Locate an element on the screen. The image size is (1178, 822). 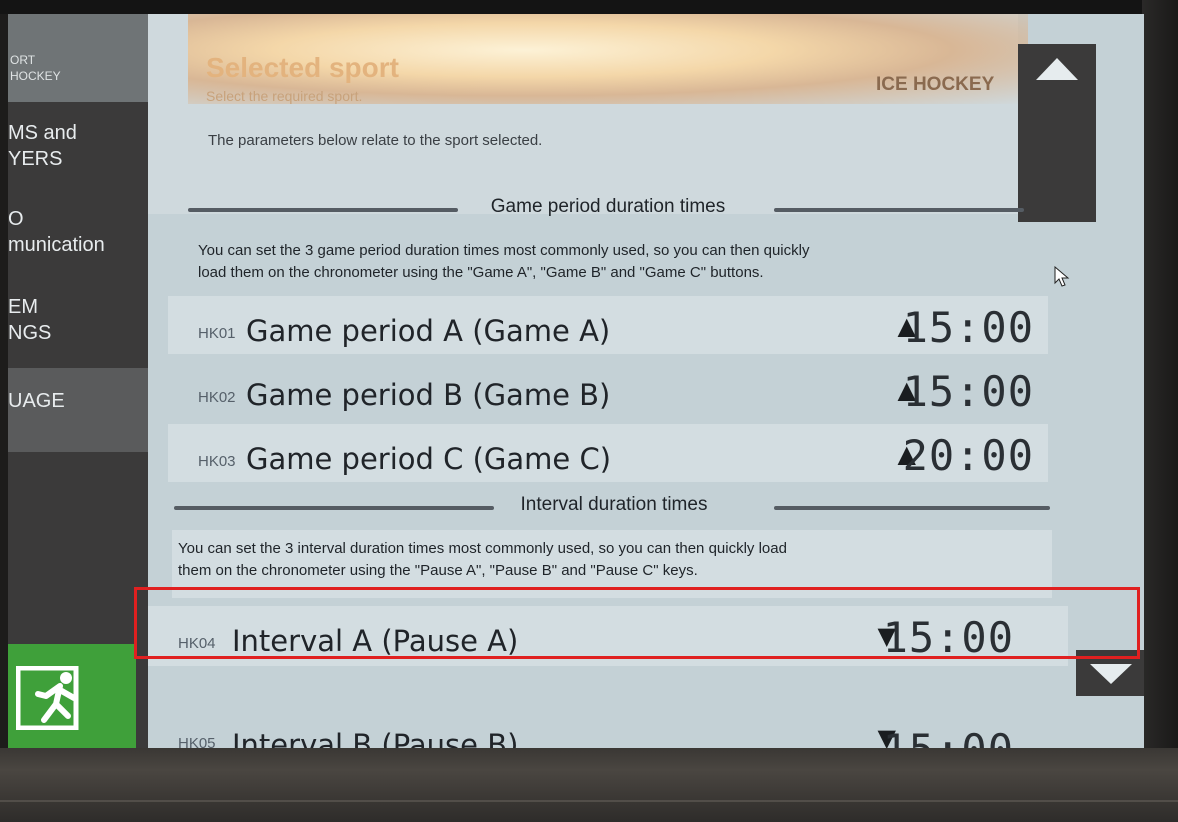
running-exit-icon is located at coordinates (47, 698).